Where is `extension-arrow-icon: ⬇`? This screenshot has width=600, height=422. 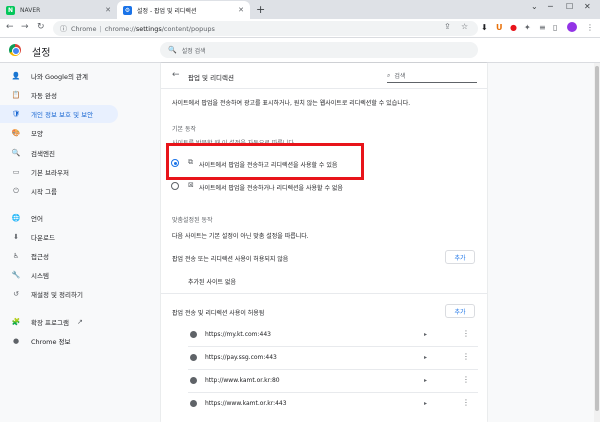 extension-arrow-icon: ⬇ is located at coordinates (484, 27).